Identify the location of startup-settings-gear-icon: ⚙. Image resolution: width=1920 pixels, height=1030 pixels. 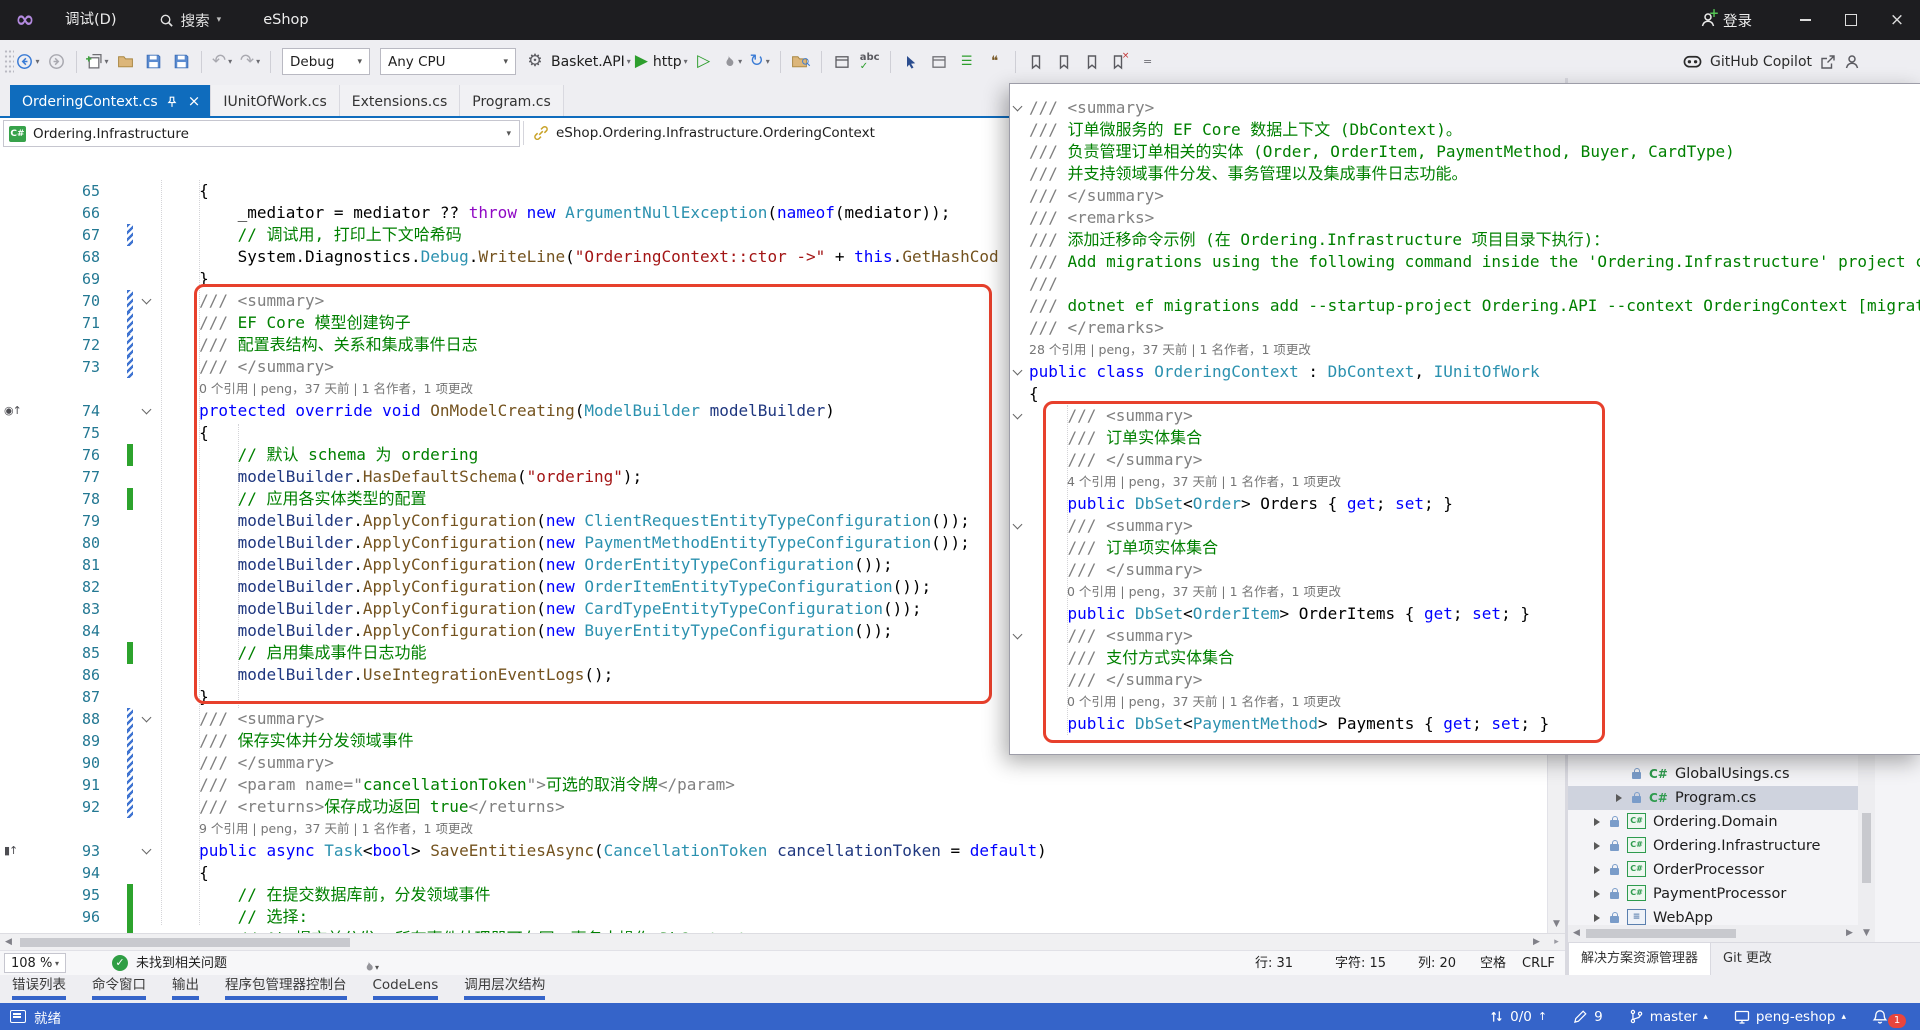
(535, 62).